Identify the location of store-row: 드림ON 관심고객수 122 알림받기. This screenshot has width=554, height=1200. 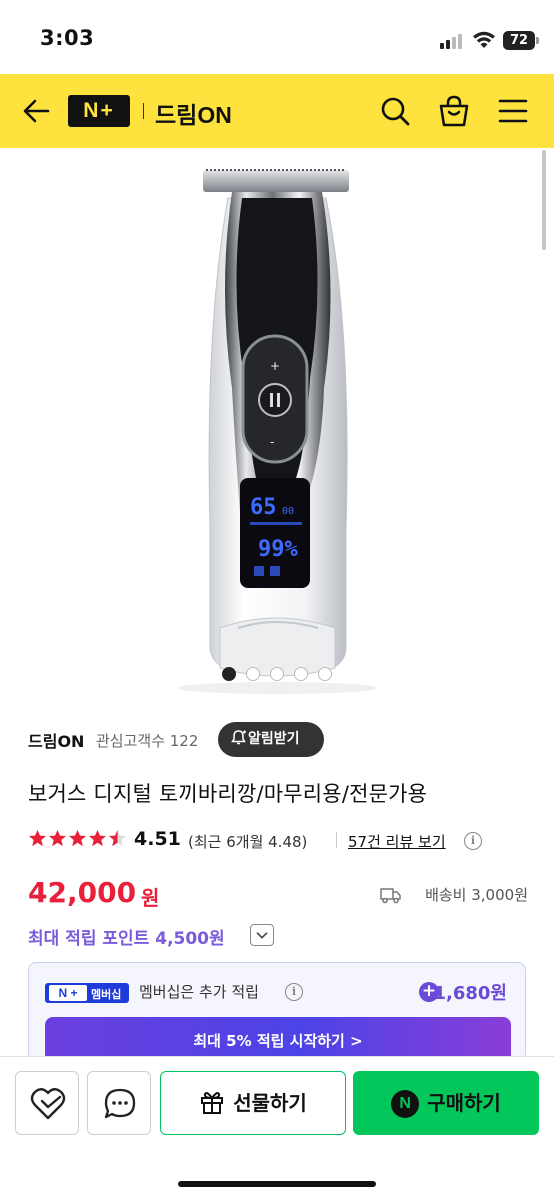
(278, 740).